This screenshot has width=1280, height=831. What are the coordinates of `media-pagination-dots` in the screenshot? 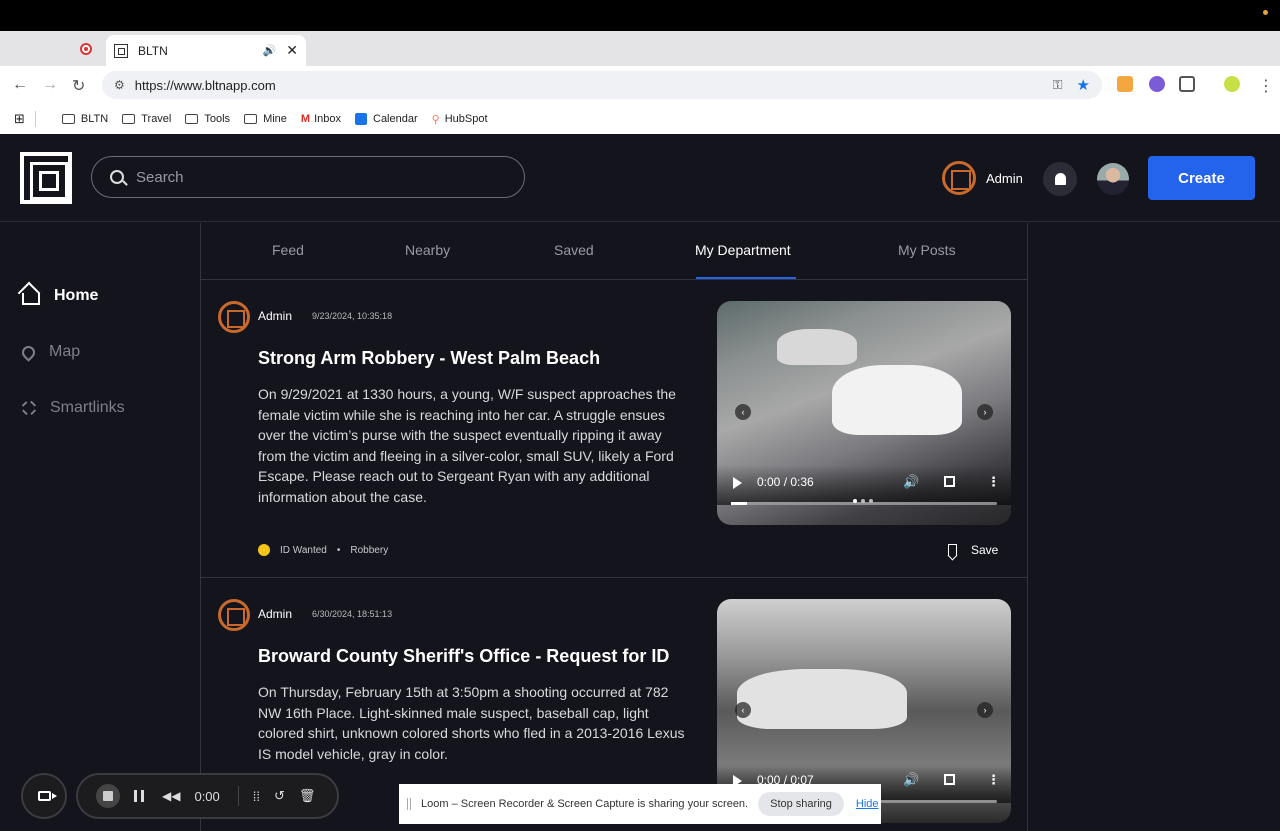 It's located at (865, 501).